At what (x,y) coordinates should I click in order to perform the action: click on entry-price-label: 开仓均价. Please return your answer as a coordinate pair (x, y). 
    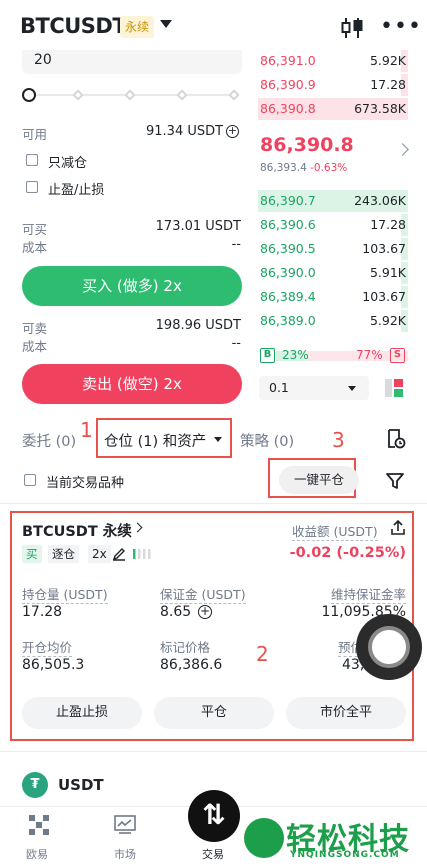
    Looking at the image, I should click on (47, 647).